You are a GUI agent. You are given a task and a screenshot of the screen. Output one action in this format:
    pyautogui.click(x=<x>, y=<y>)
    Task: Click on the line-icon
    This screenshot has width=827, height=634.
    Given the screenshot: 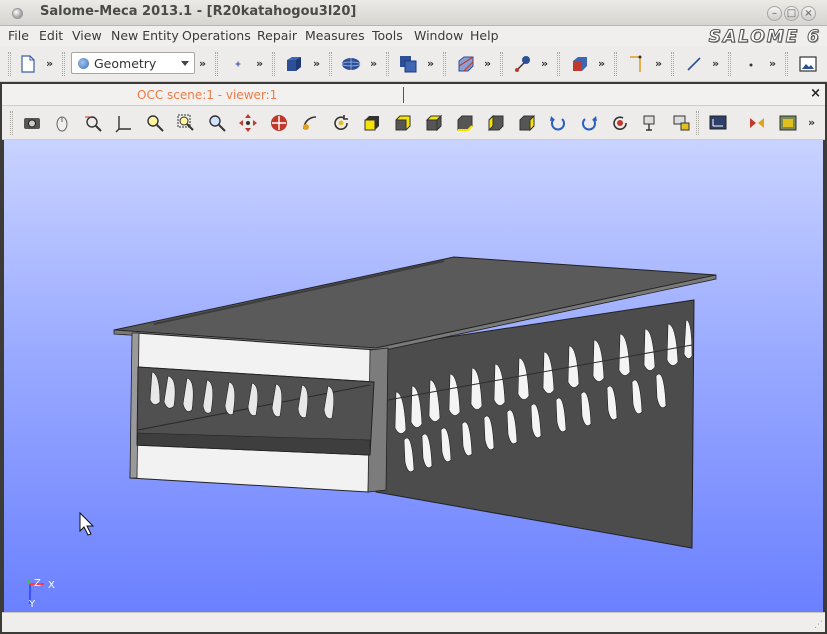 What is the action you would take?
    pyautogui.click(x=637, y=64)
    